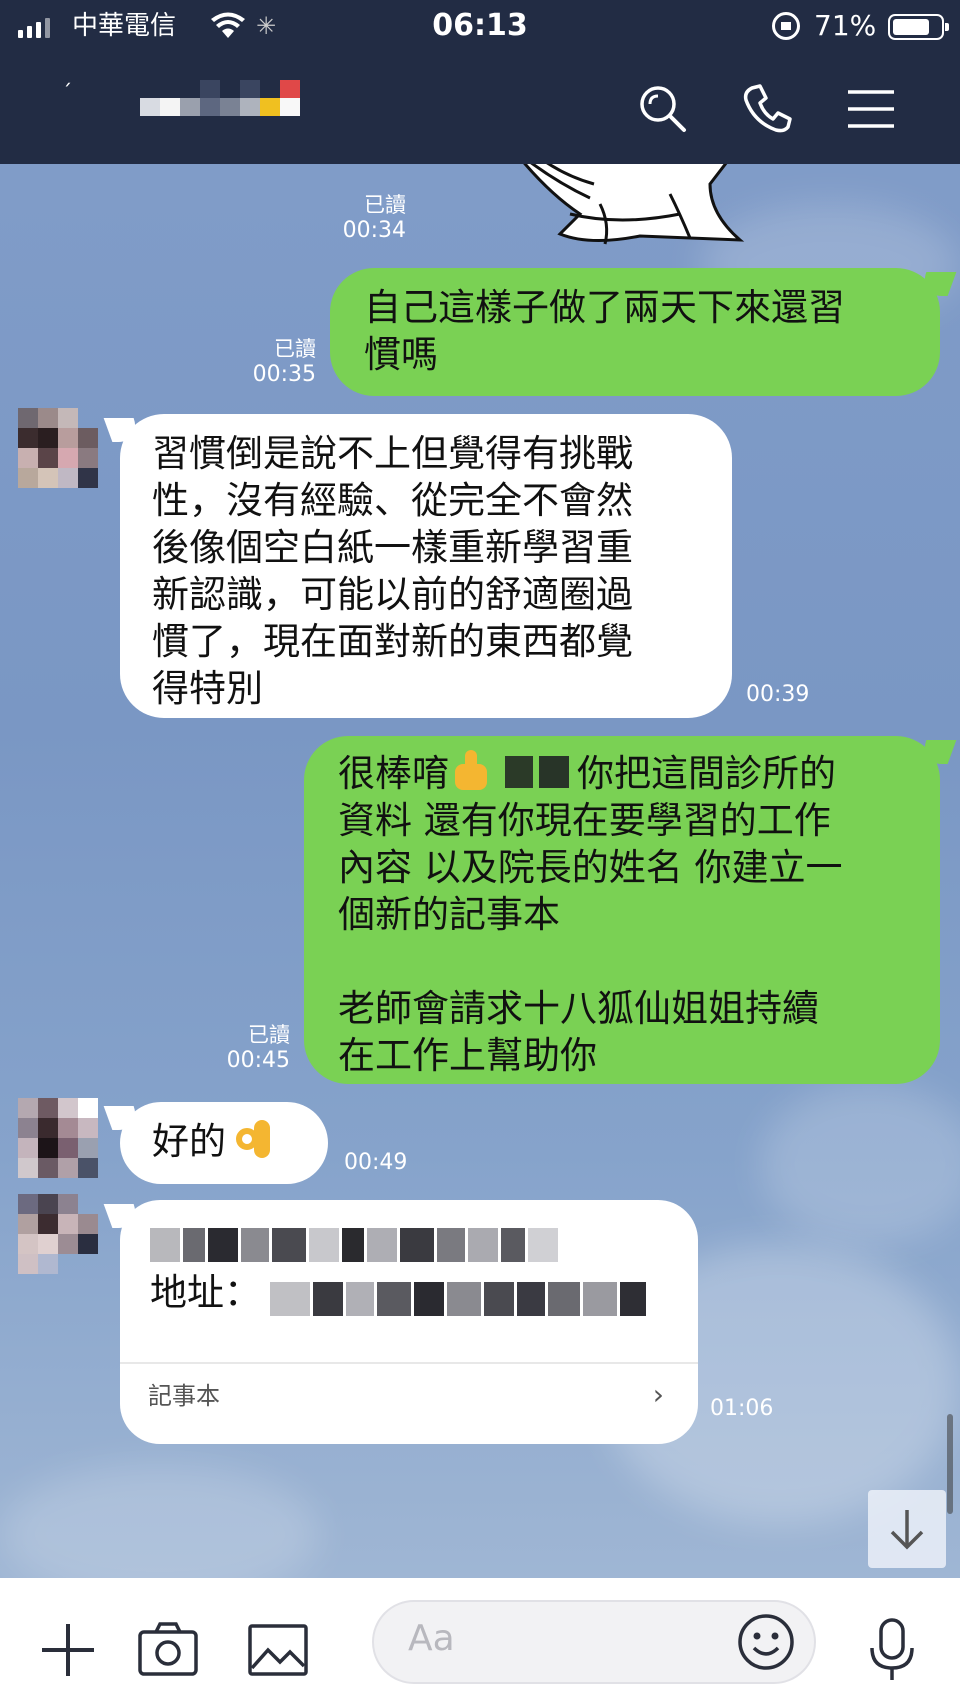 Image resolution: width=960 pixels, height=1708 pixels. I want to click on message-meta: 已讀 00:34, so click(368, 218).